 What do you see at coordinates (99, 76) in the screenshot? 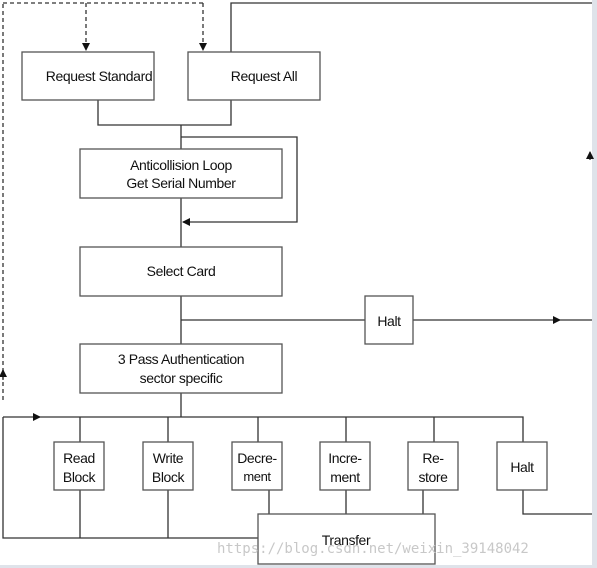
I see `request-standard-label: Request Standard` at bounding box center [99, 76].